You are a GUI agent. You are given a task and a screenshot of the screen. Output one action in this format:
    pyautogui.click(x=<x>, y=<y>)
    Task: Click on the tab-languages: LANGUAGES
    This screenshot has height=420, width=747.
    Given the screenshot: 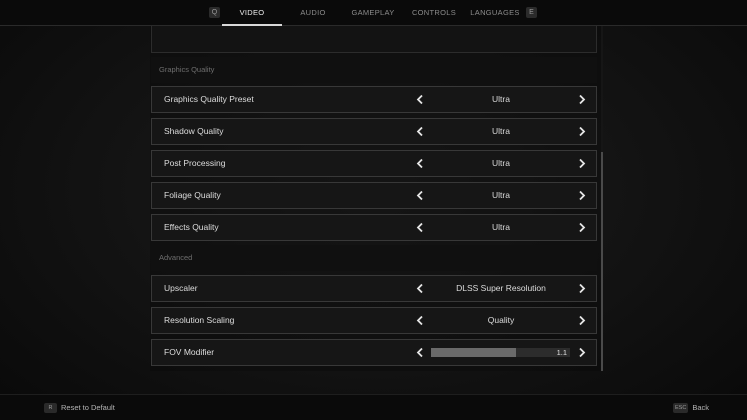 What is the action you would take?
    pyautogui.click(x=495, y=12)
    